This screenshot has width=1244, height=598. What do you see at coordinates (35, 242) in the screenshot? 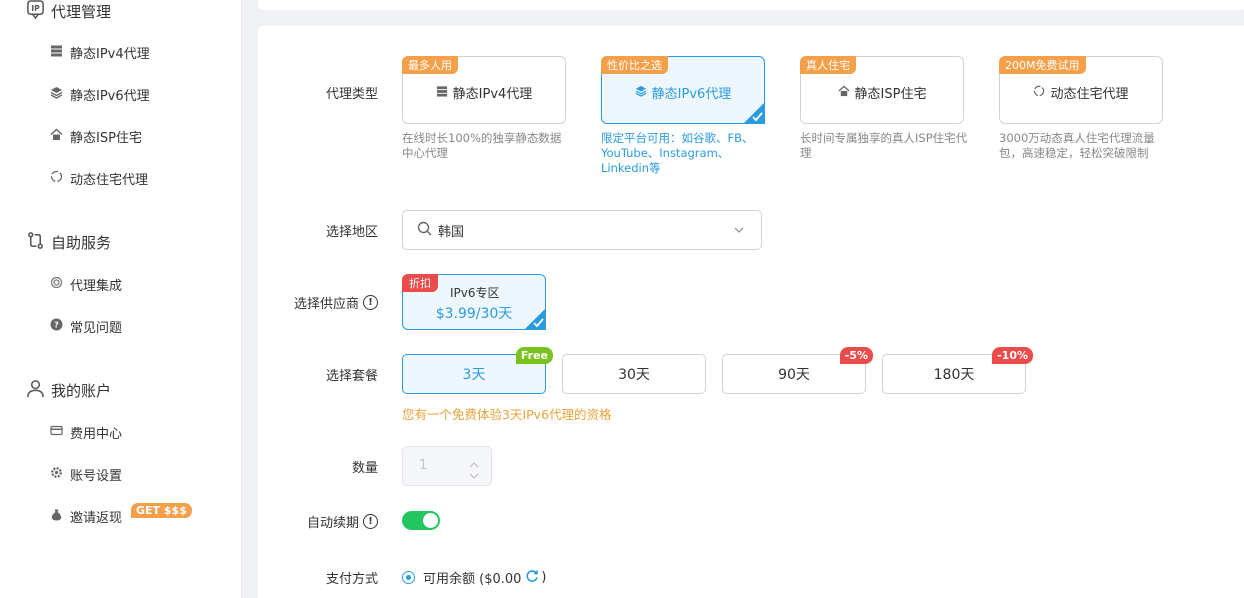
I see `git-compare-icon` at bounding box center [35, 242].